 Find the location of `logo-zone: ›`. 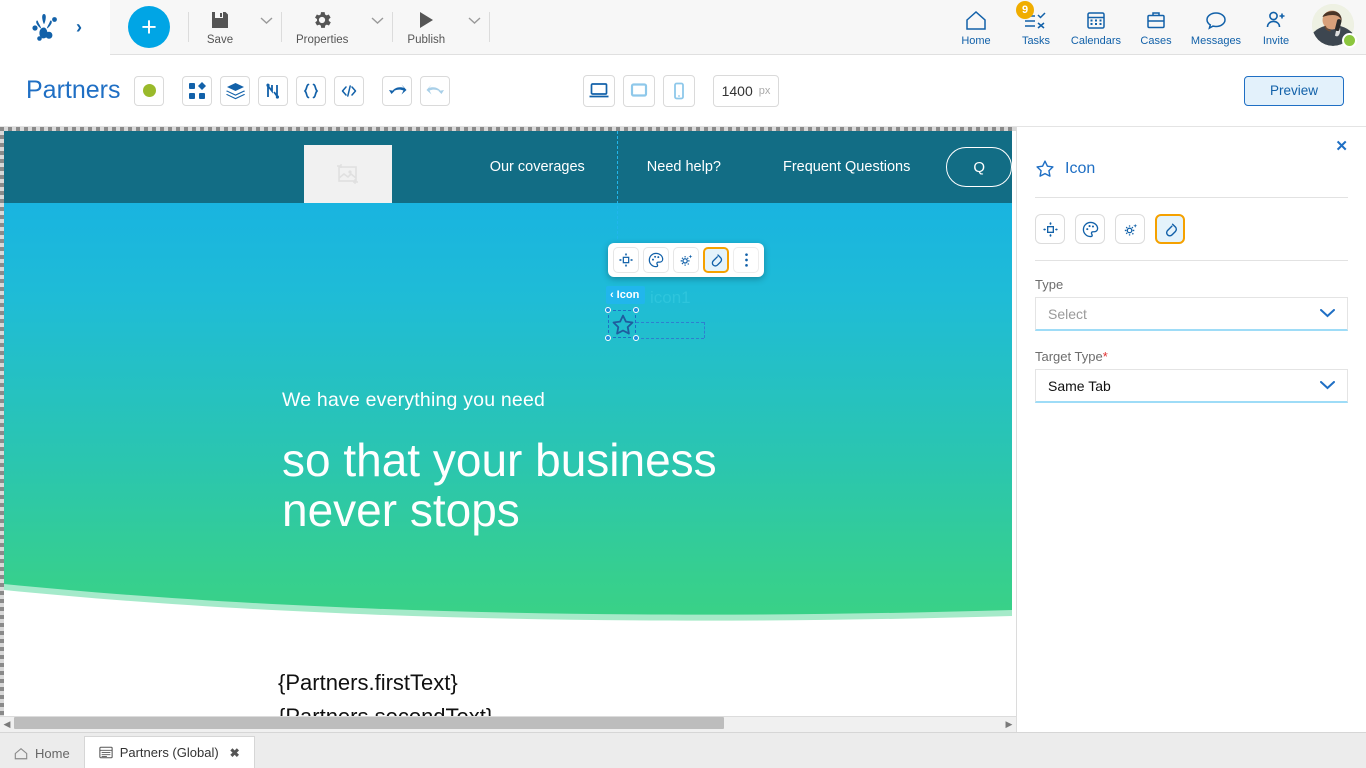

logo-zone: › is located at coordinates (55, 27).